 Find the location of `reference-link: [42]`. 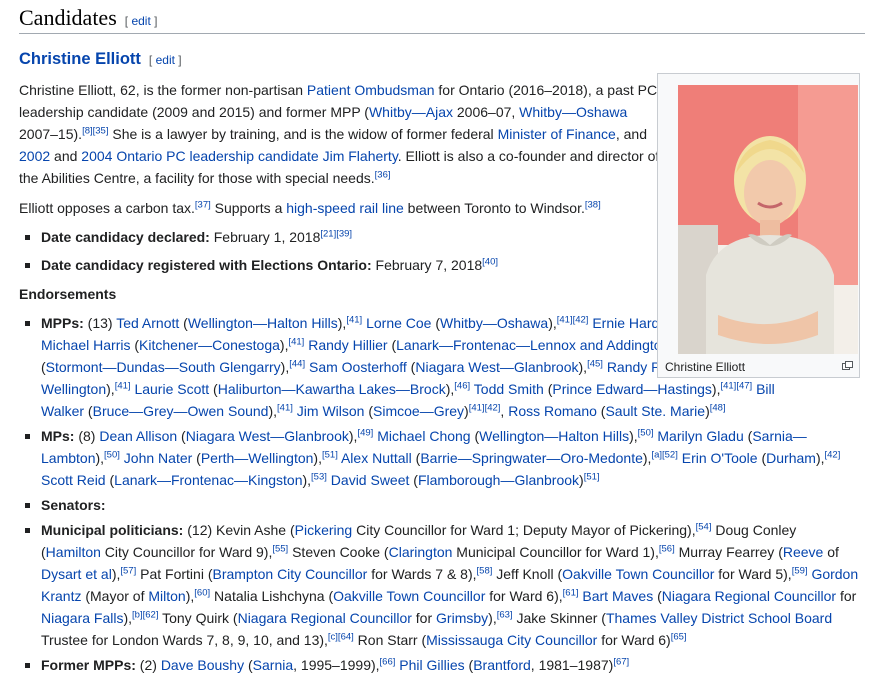

reference-link: [42] is located at coordinates (833, 454).